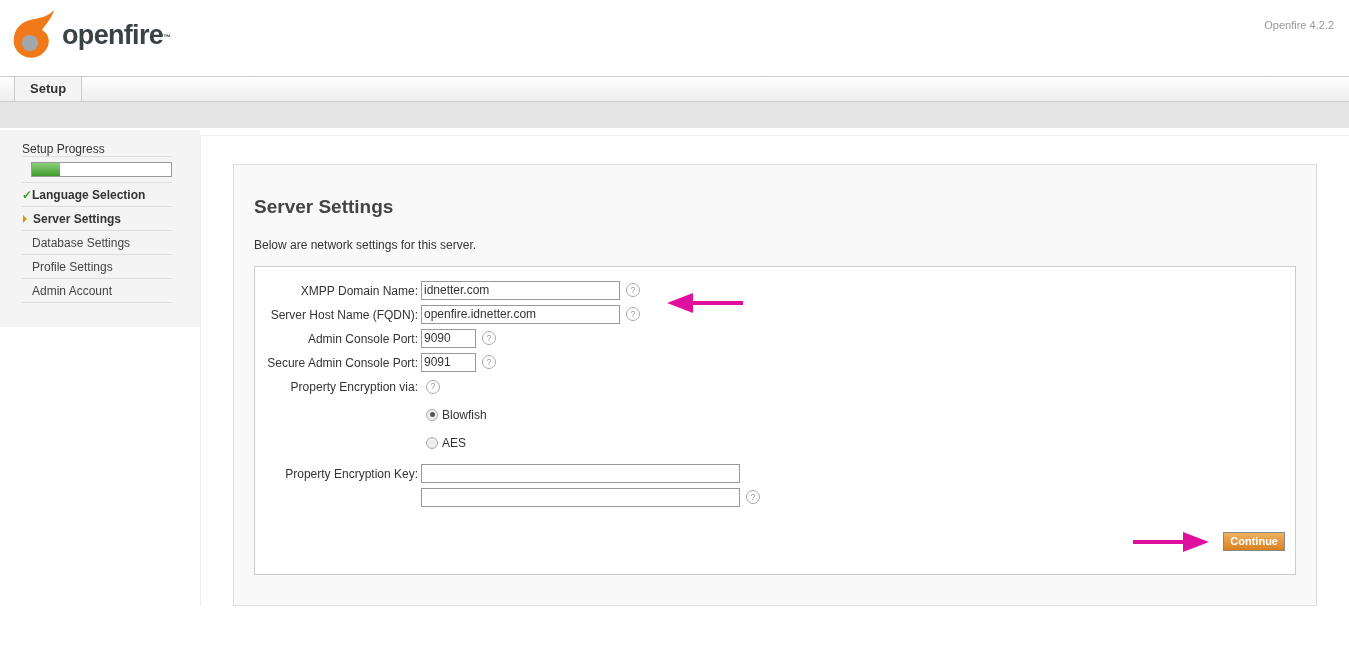  I want to click on sidebar-item: Database Settings, so click(81, 242).